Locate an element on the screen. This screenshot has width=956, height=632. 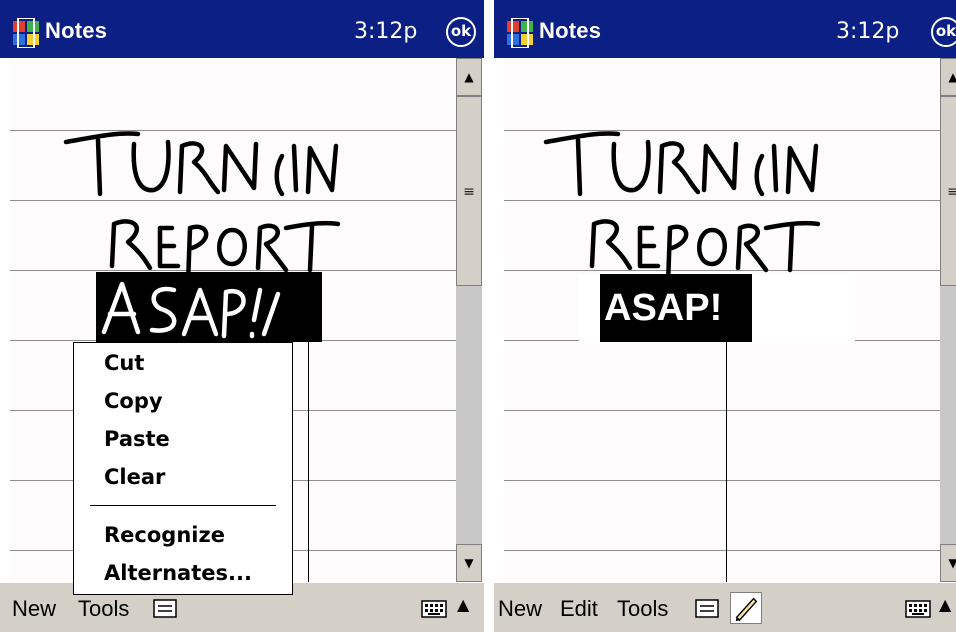
menu-item-clear: Clear is located at coordinates (134, 477).